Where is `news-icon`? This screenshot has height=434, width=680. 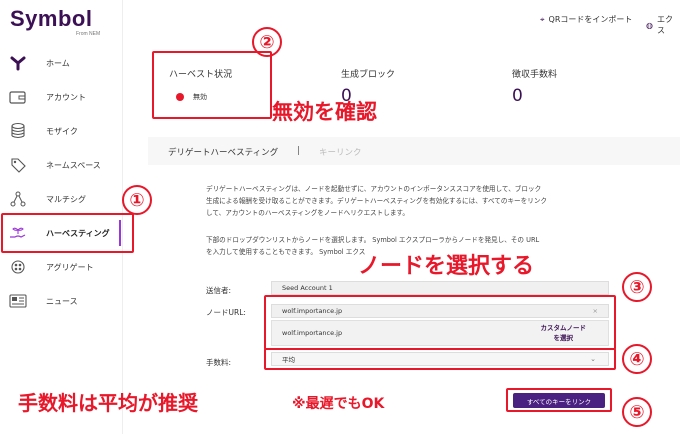 news-icon is located at coordinates (18, 301).